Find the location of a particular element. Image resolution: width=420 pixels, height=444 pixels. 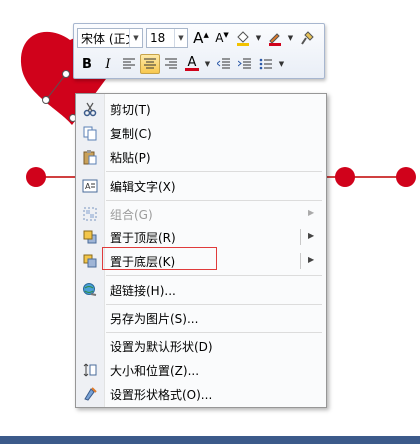

align-center-icon is located at coordinates (150, 63).